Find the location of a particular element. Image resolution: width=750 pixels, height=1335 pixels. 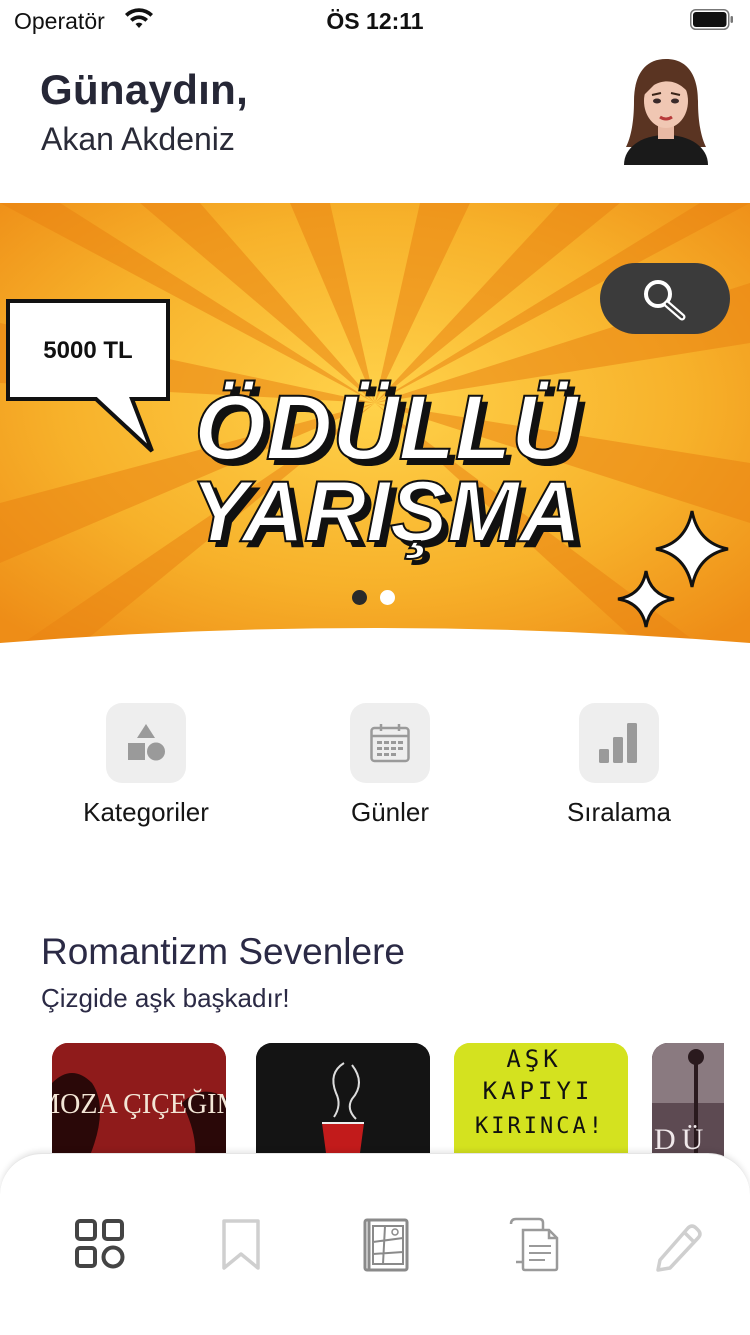

ranking-label: Sıralama is located at coordinates (619, 812).